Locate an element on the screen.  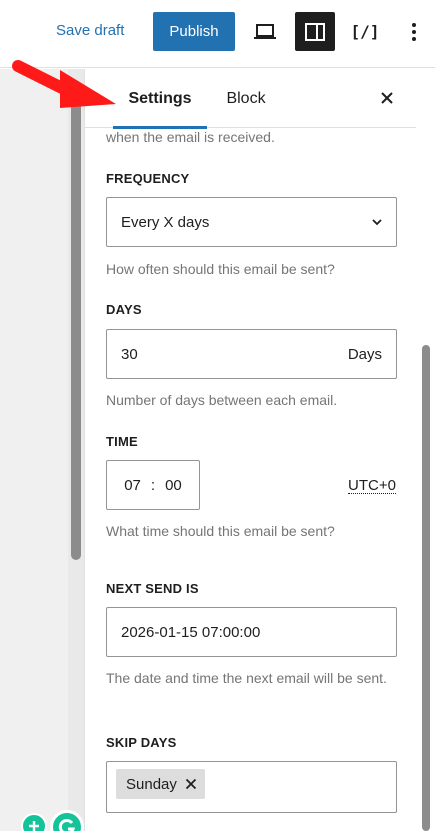
frequency-value: Every X days is located at coordinates (165, 222).